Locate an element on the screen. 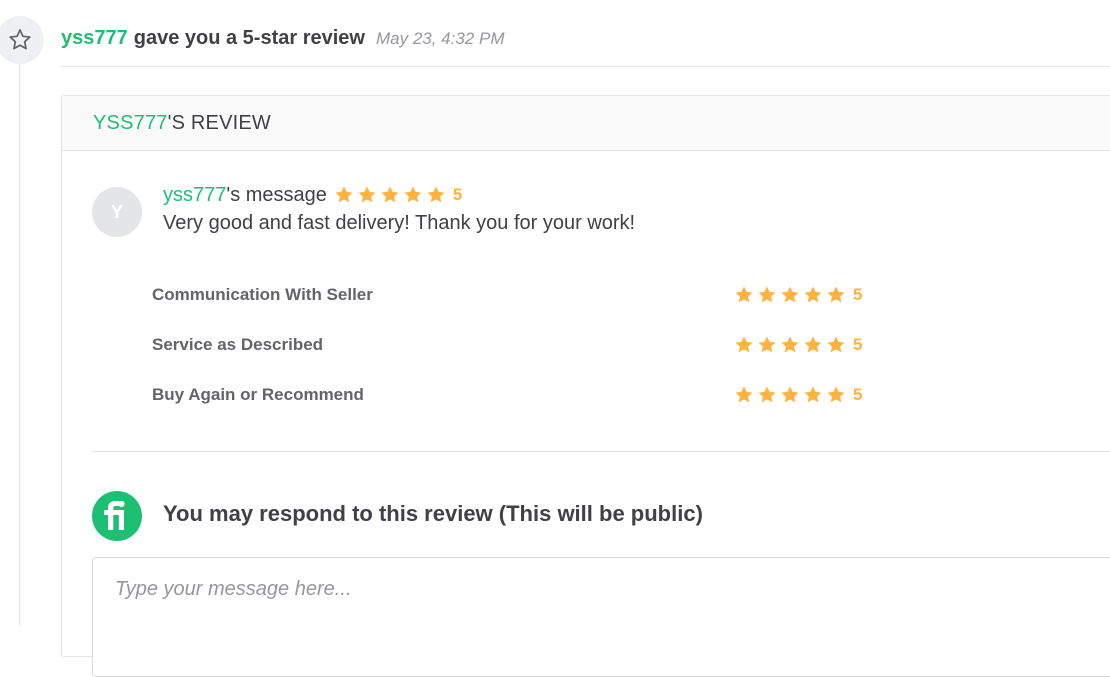 Image resolution: width=1110 pixels, height=677 pixels. timeline-line is located at coordinates (19, 343).